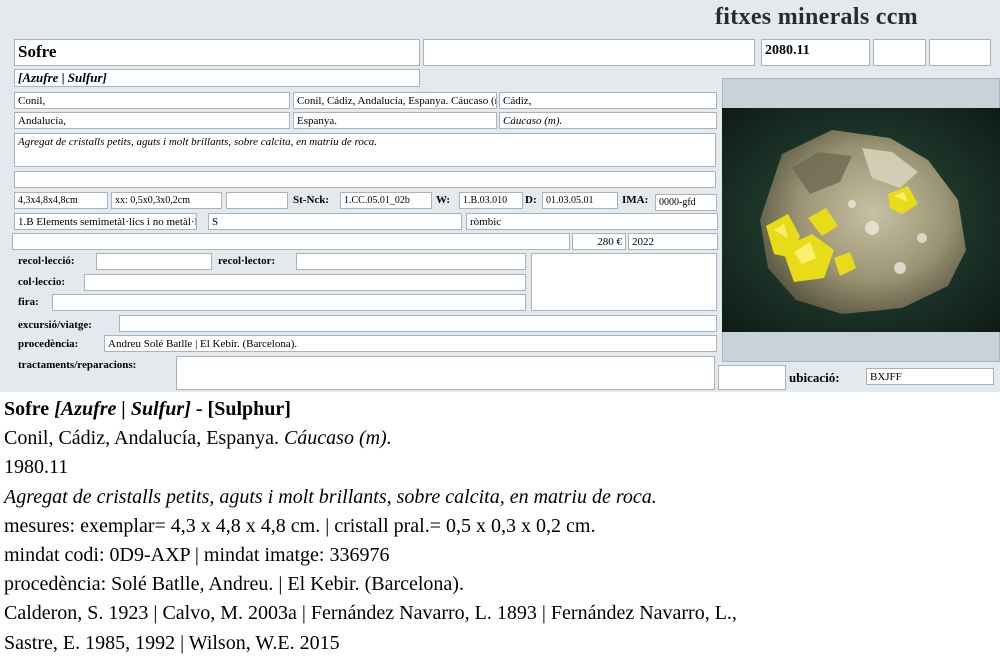  Describe the element at coordinates (141, 438) in the screenshot. I see `summary-locality: Conil, Cádiz, Andalucía, Espanya.` at that location.